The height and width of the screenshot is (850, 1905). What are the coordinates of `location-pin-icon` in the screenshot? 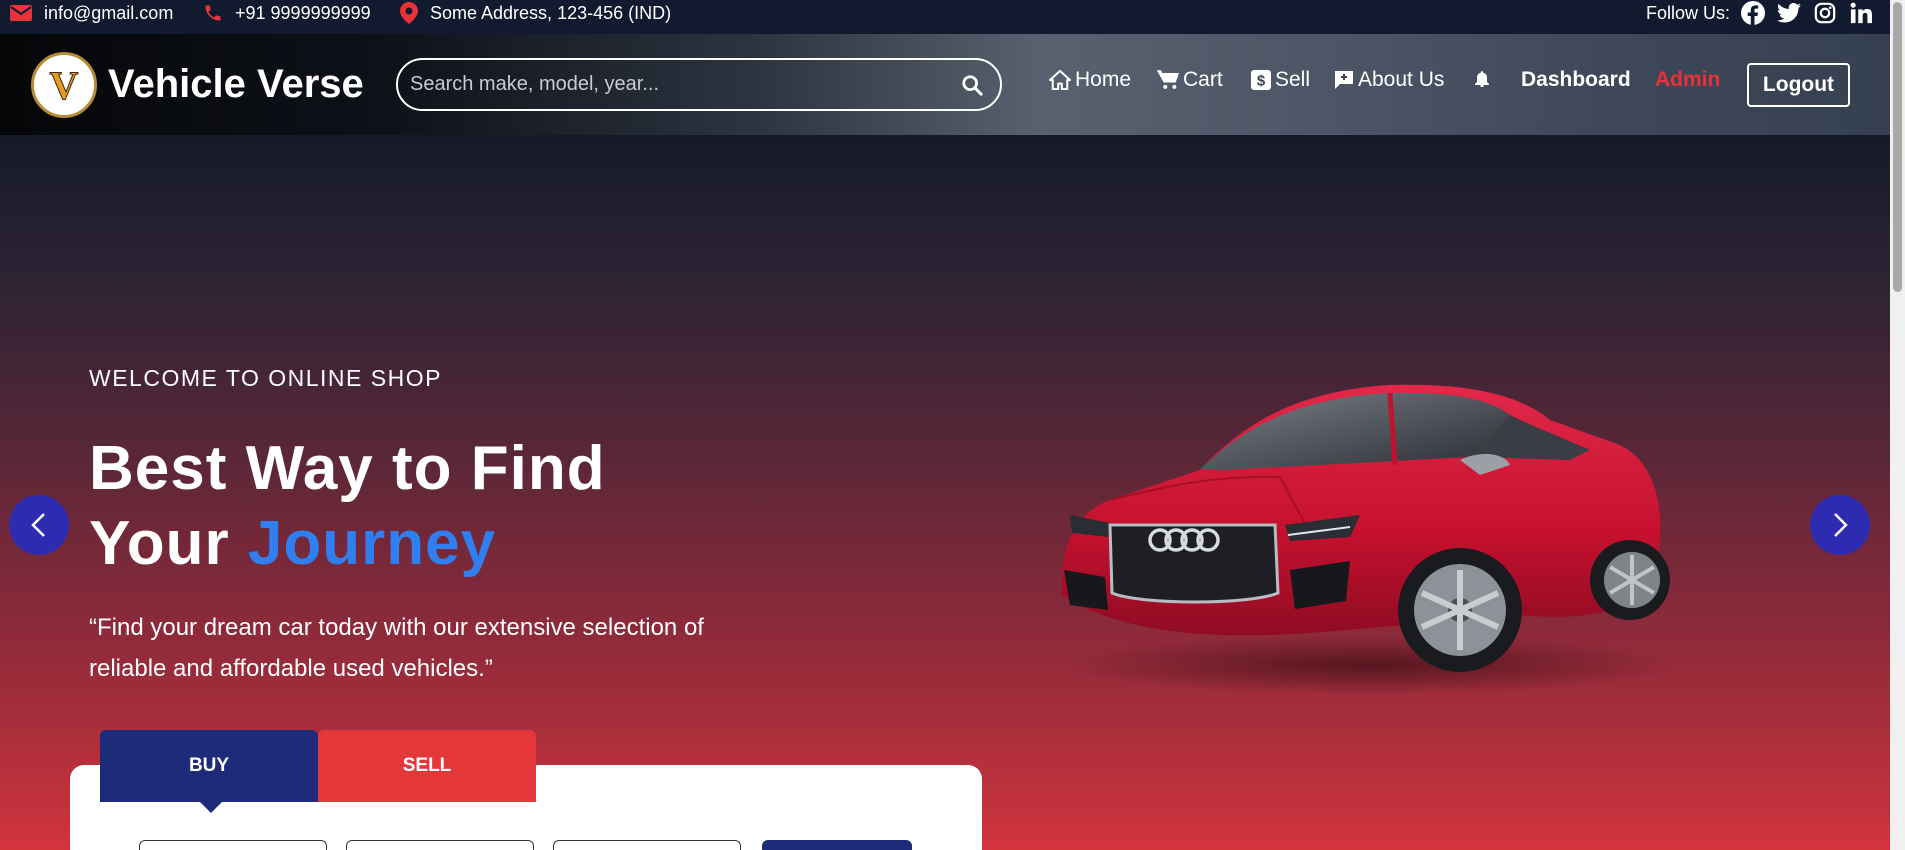 It's located at (409, 13).